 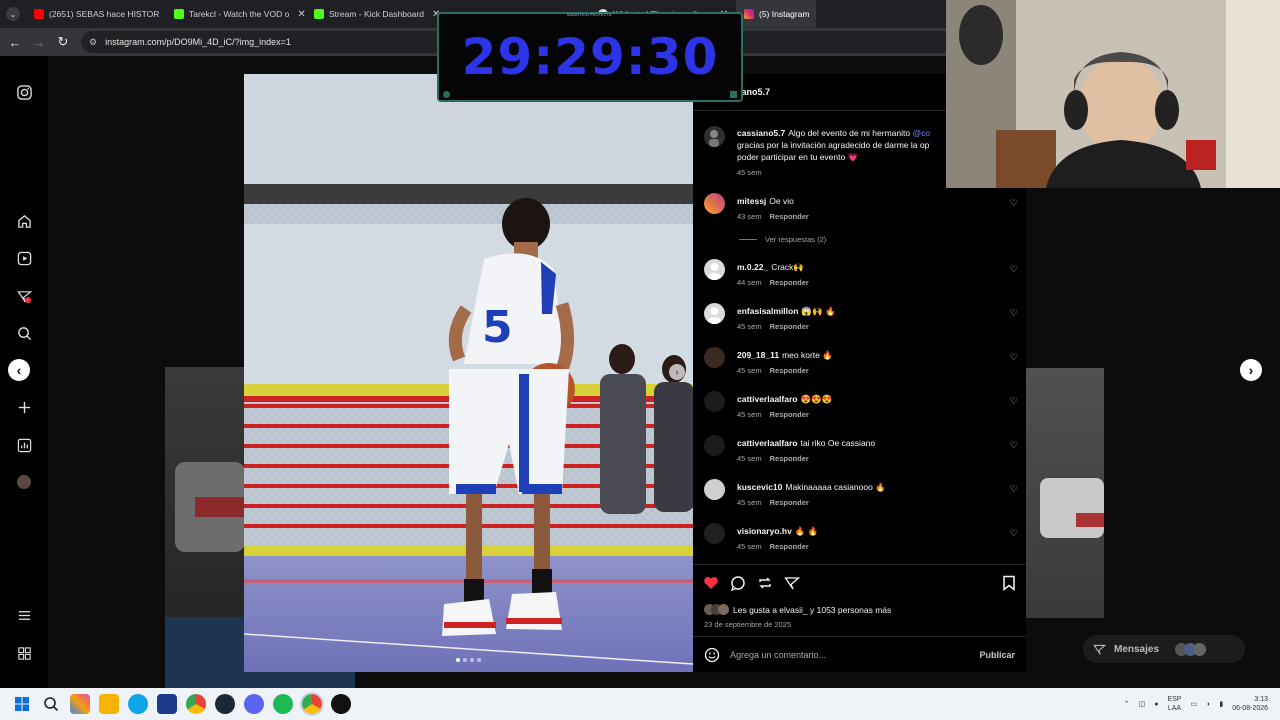 What do you see at coordinates (13, 14) in the screenshot?
I see `tab-search-button: ⌄` at bounding box center [13, 14].